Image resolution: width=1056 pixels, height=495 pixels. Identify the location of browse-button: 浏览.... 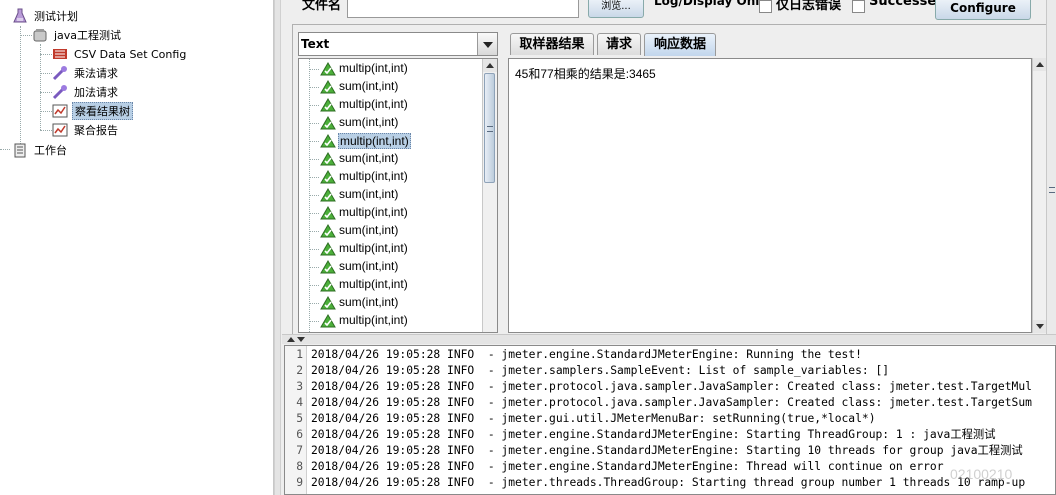
(616, 9).